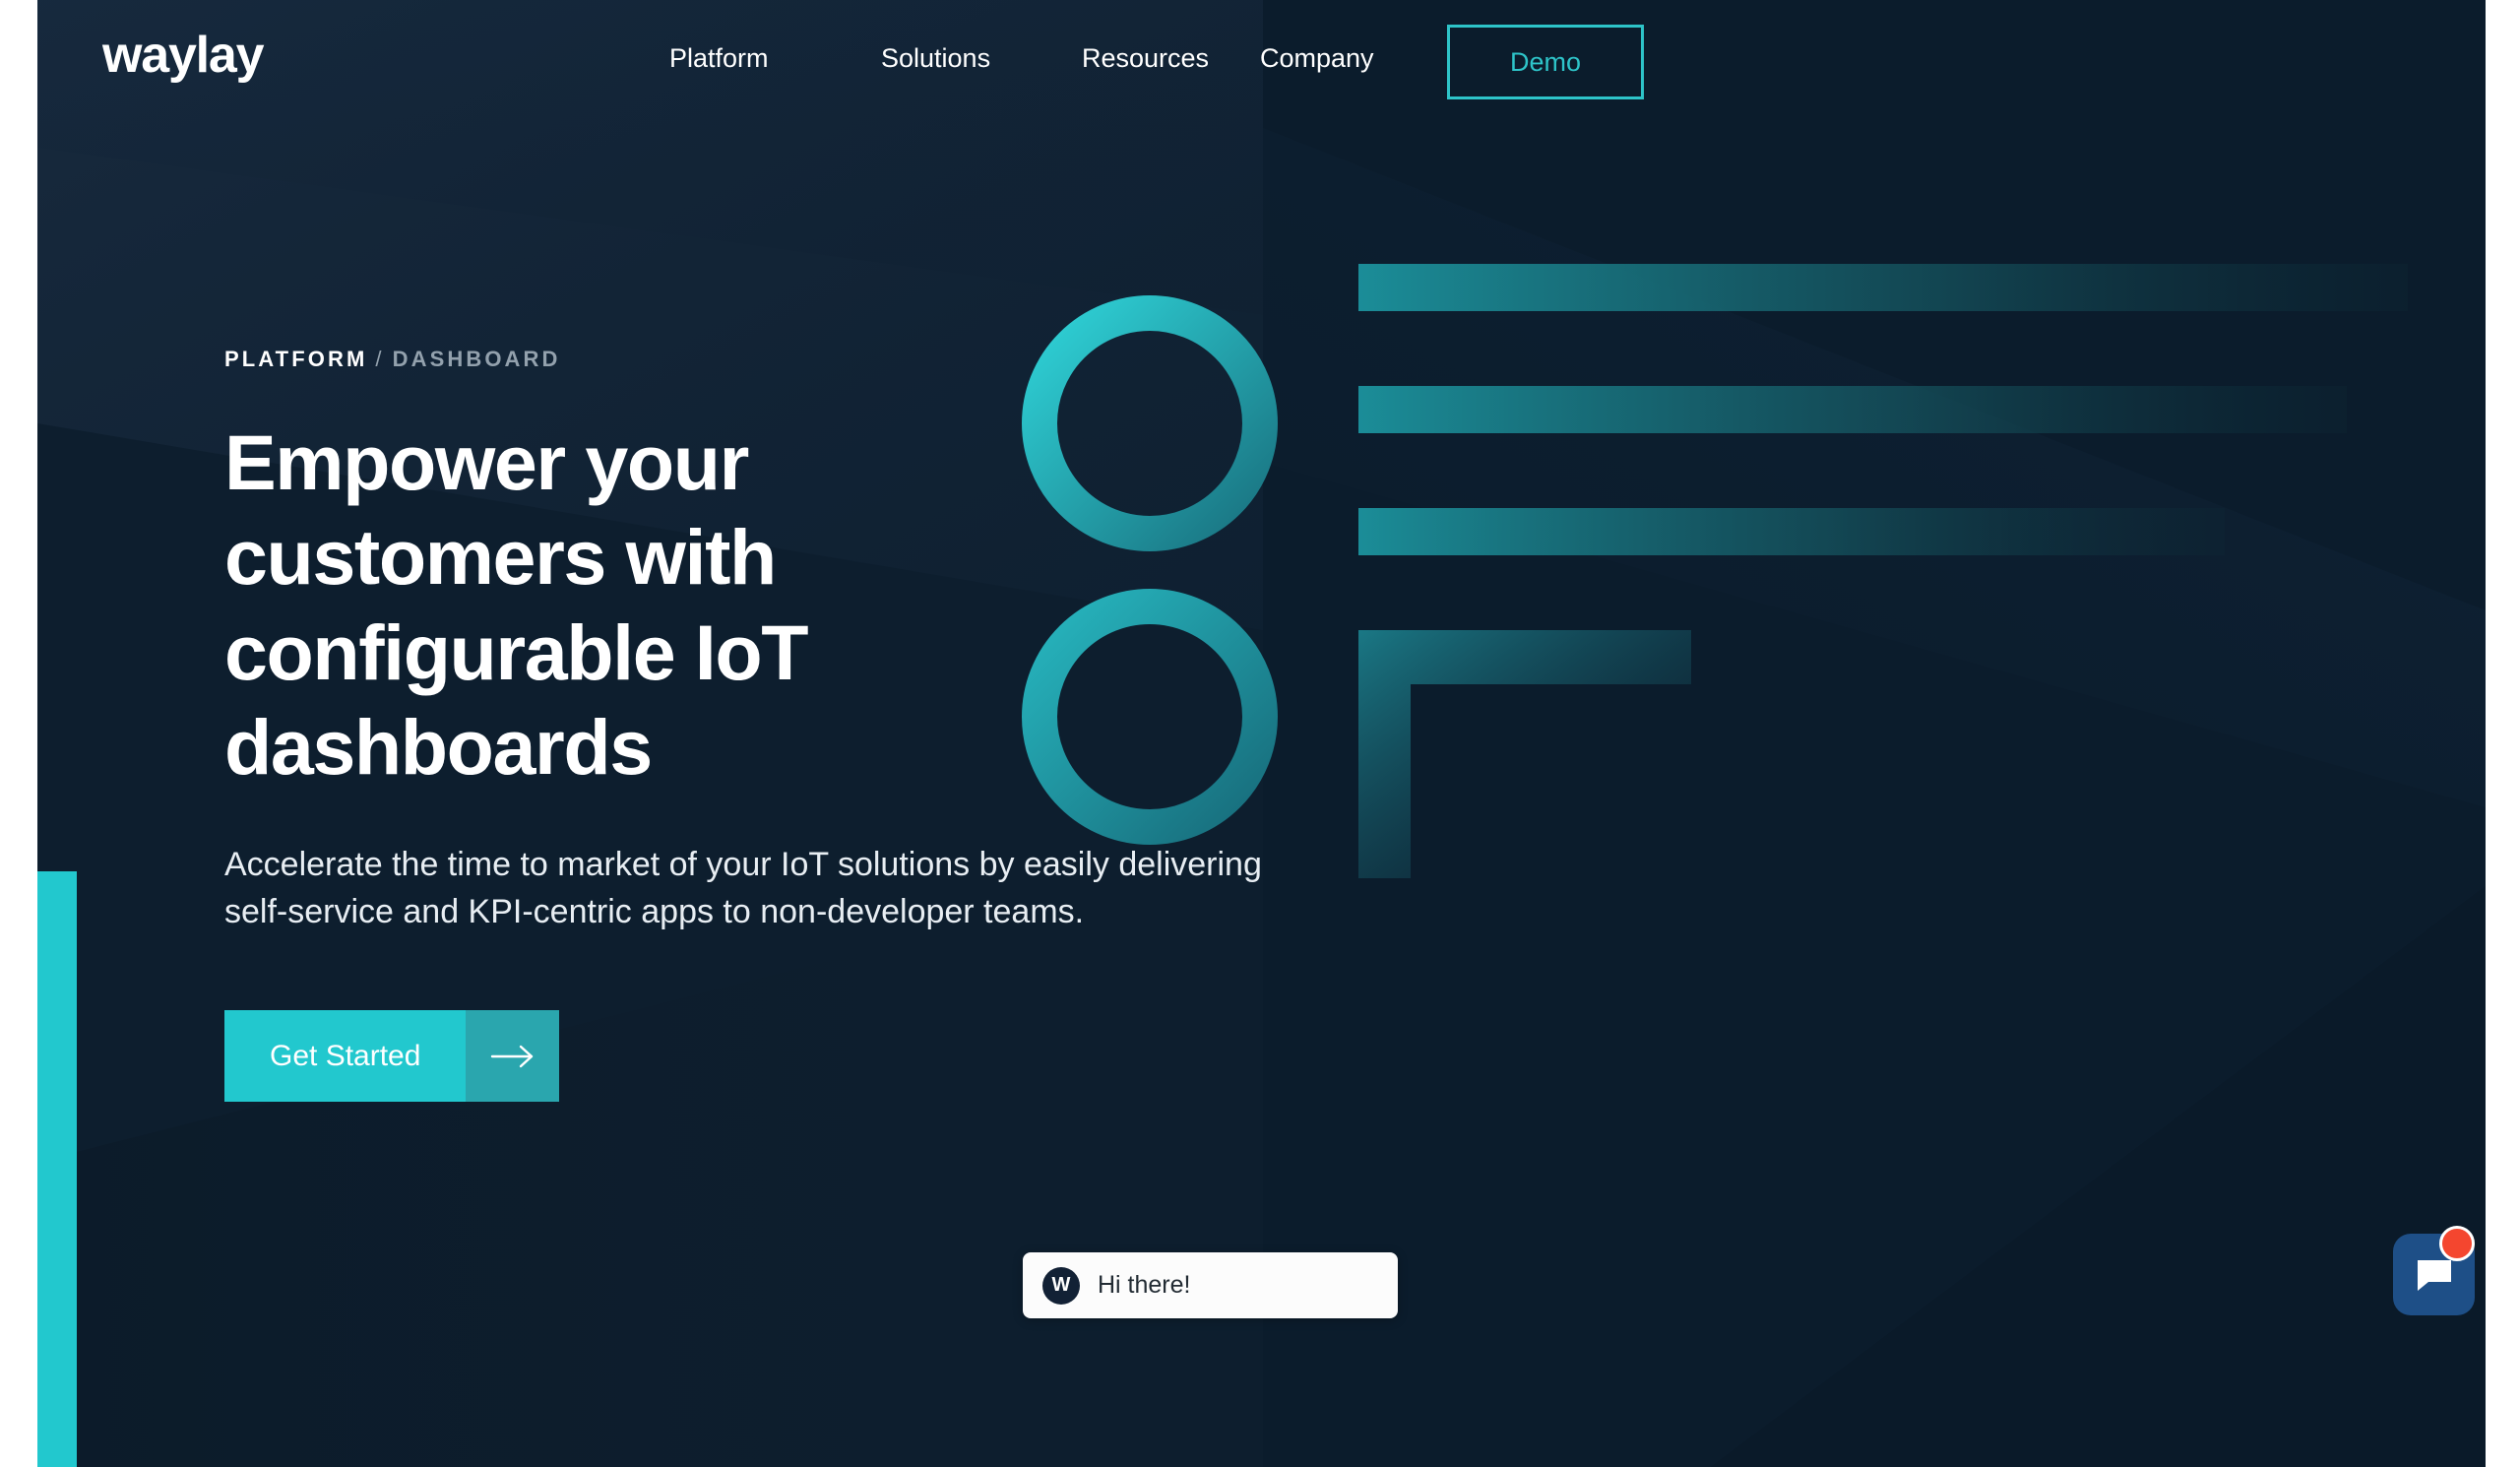 The image size is (2520, 1467). Describe the element at coordinates (1524, 754) in the screenshot. I see `corner-frame` at that location.